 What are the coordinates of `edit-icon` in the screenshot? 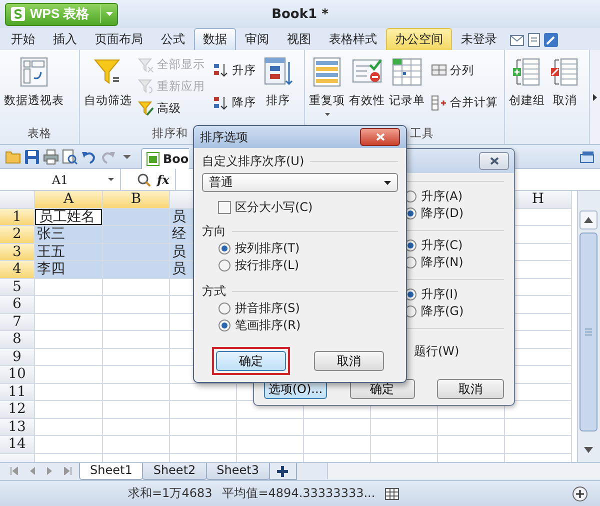 It's located at (551, 39).